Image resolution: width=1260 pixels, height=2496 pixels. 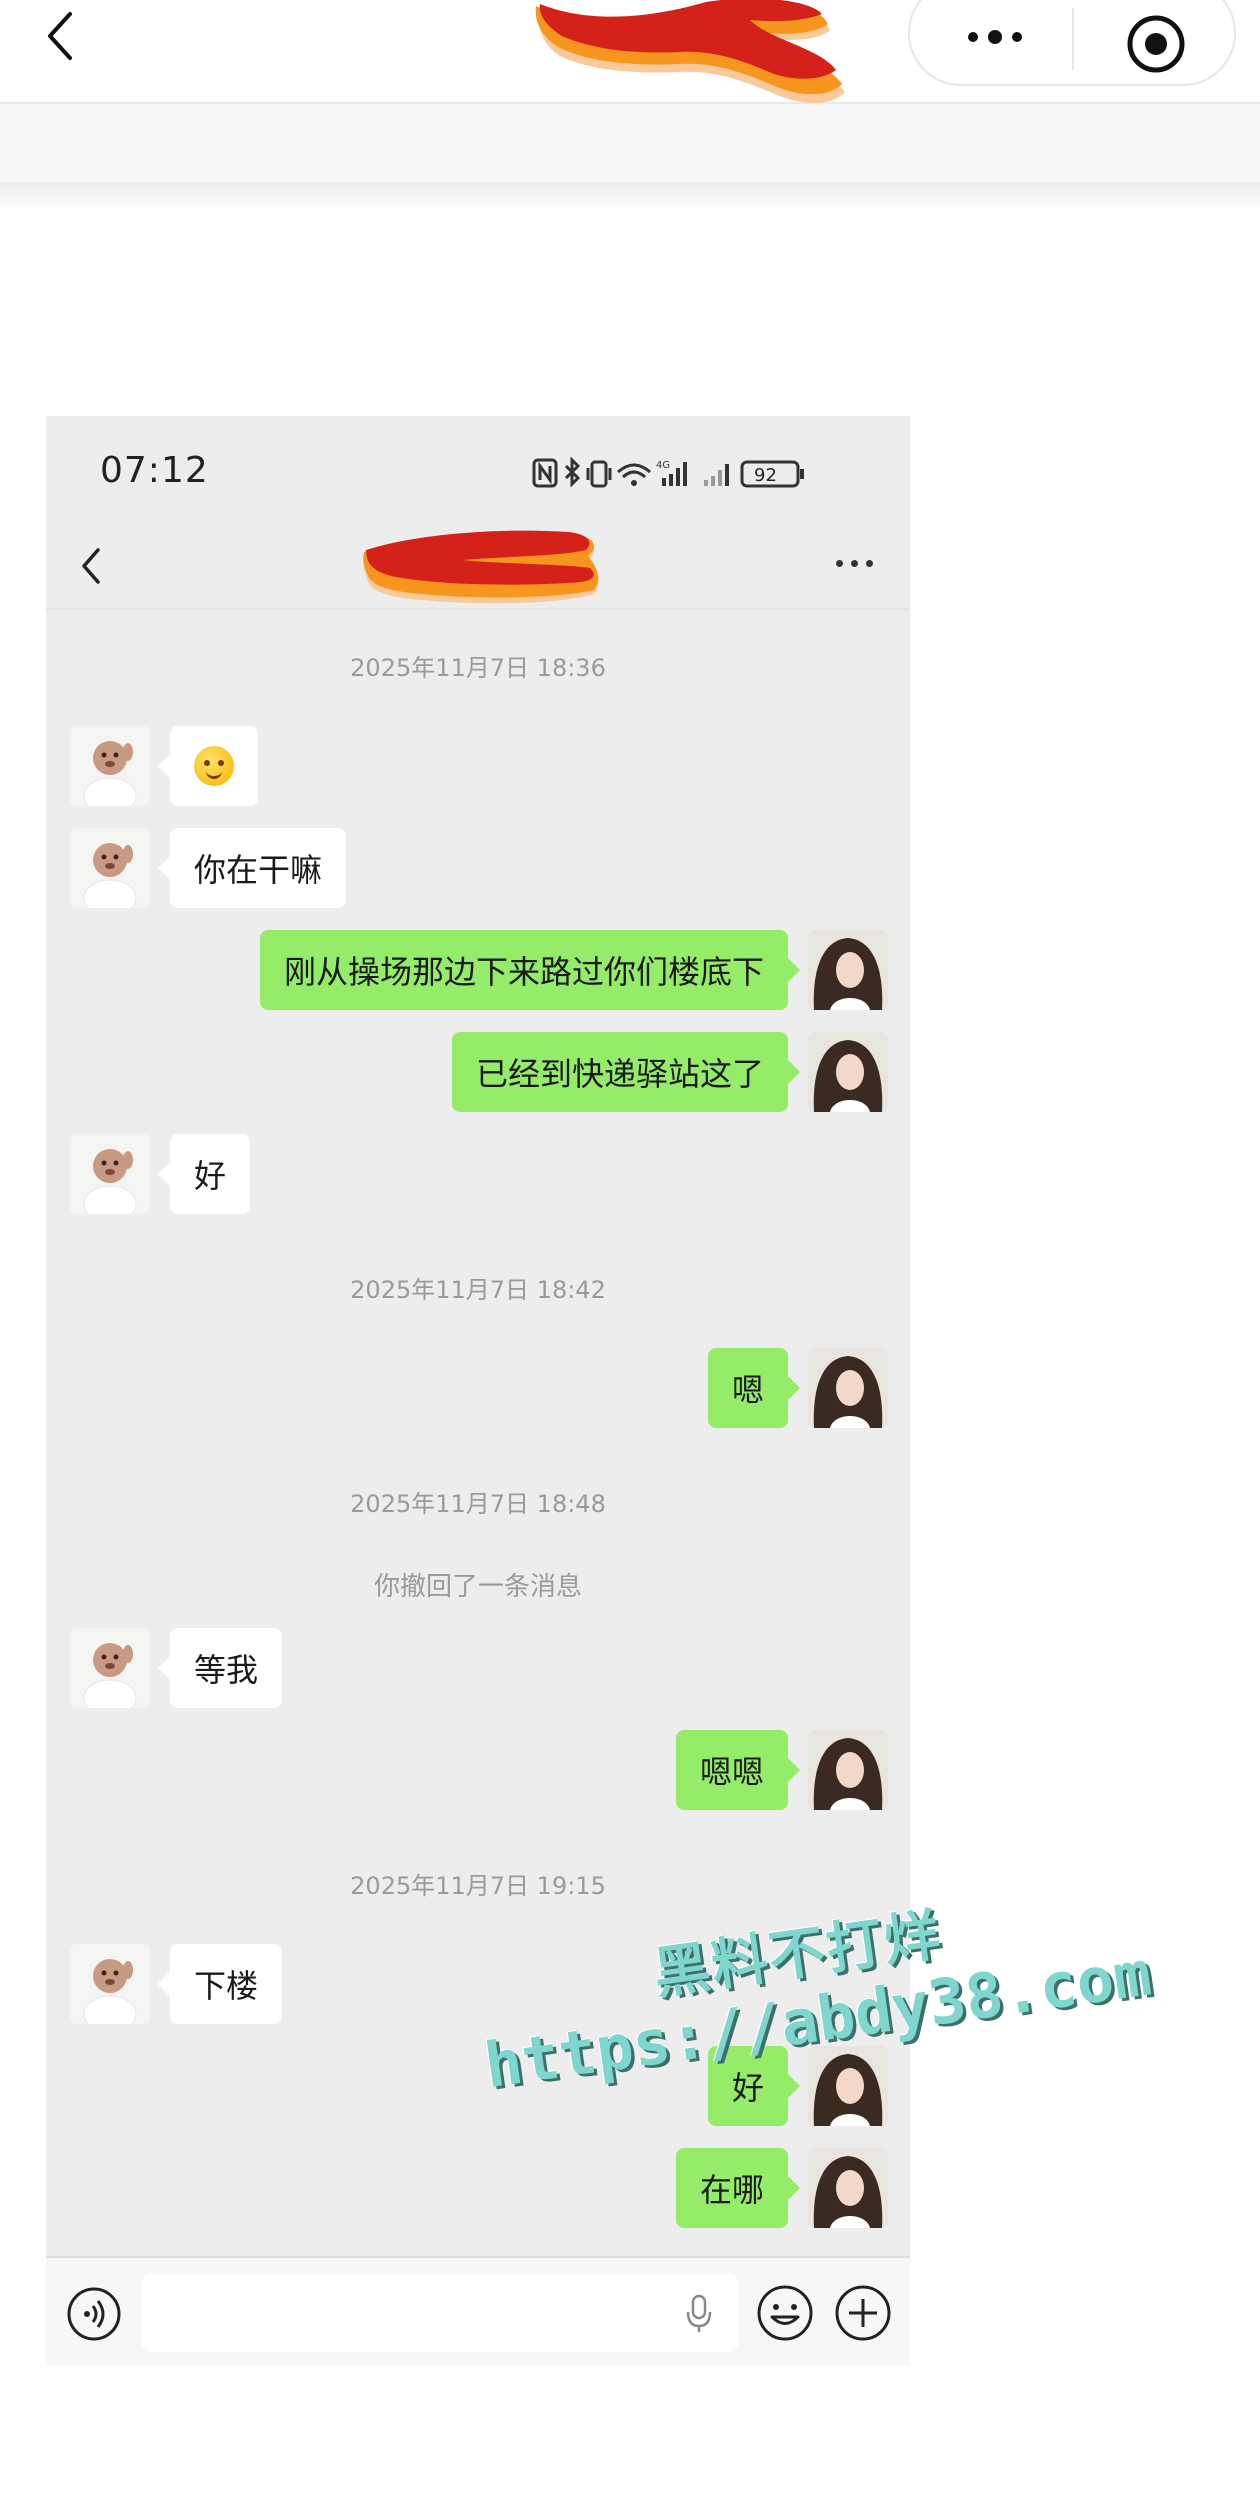 I want to click on record-target-icon, so click(x=1156, y=44).